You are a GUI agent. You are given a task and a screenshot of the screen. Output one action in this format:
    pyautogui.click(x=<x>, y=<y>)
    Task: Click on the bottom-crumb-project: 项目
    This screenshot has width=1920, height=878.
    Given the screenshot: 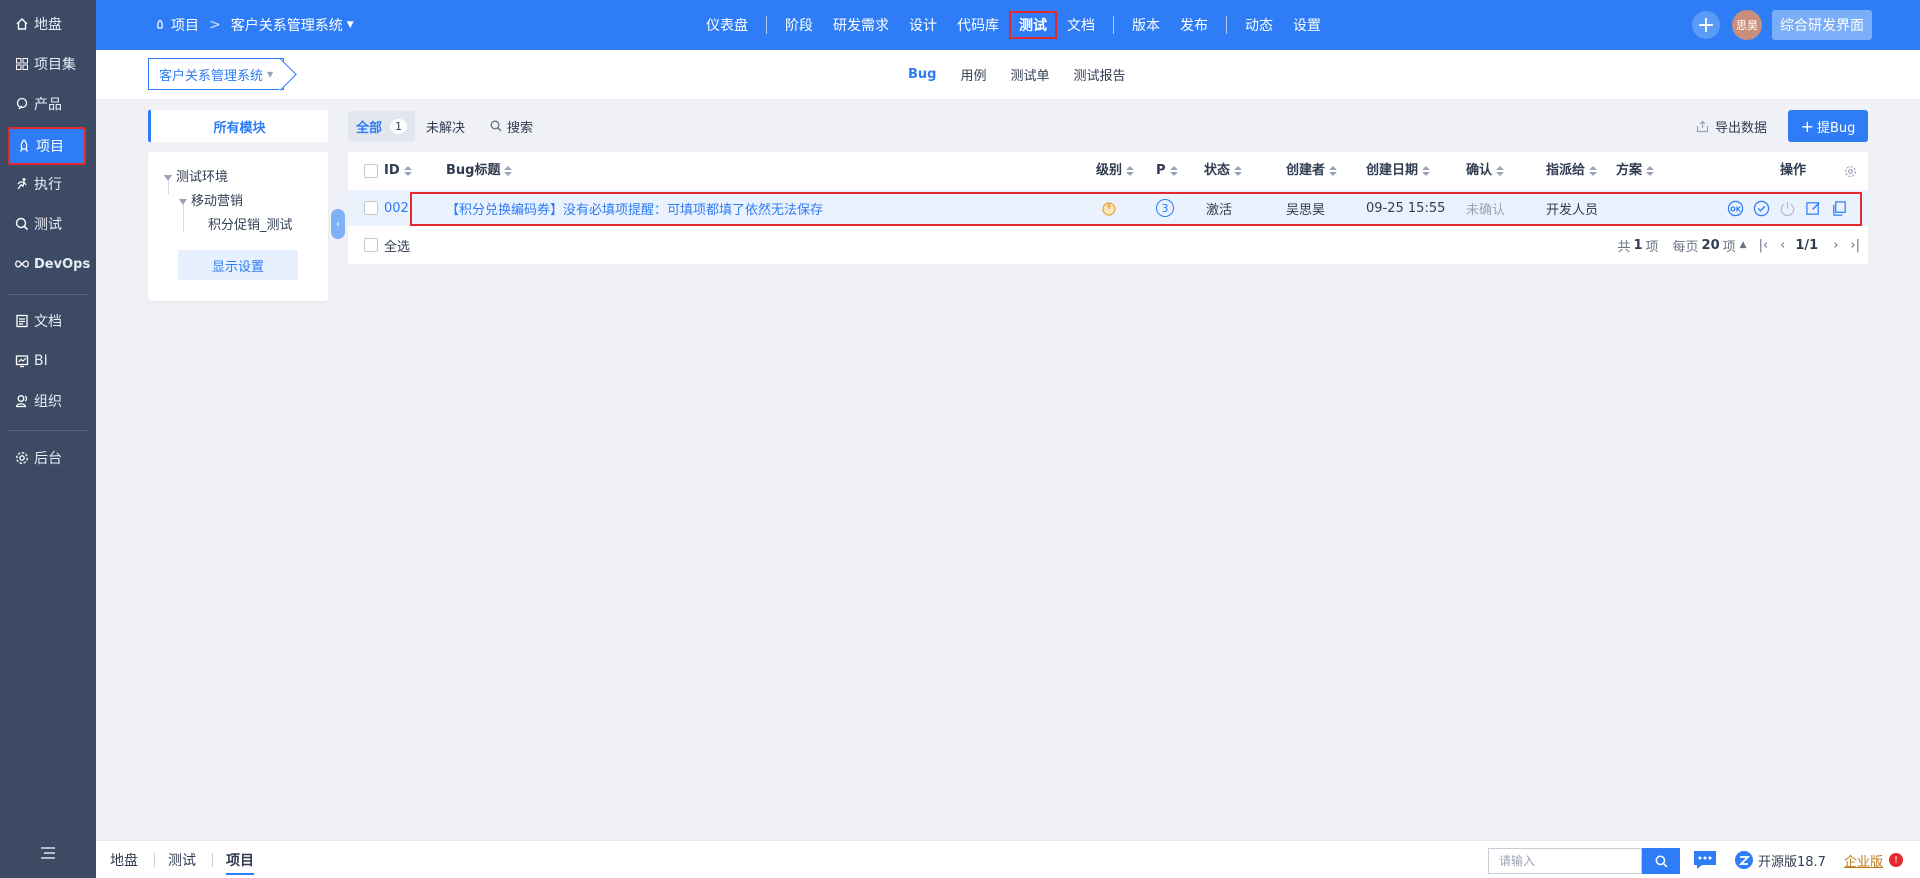 What is the action you would take?
    pyautogui.click(x=240, y=859)
    